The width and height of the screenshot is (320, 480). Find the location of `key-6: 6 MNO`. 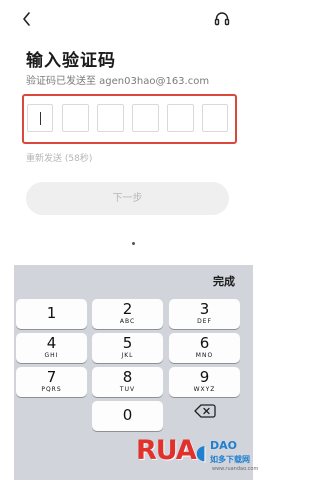

key-6: 6 MNO is located at coordinates (204, 348).